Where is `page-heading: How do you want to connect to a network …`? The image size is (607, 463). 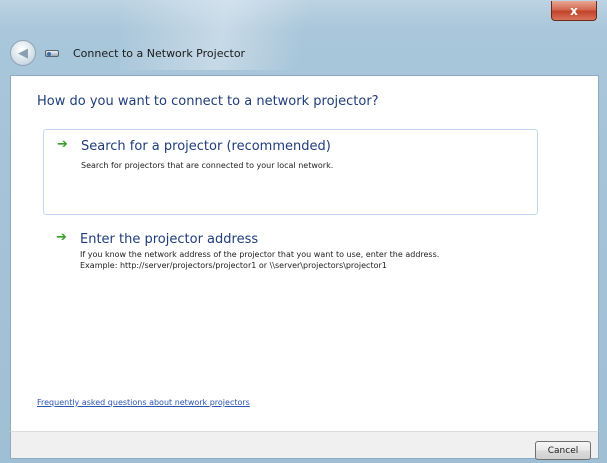 page-heading: How do you want to connect to a network … is located at coordinates (208, 101).